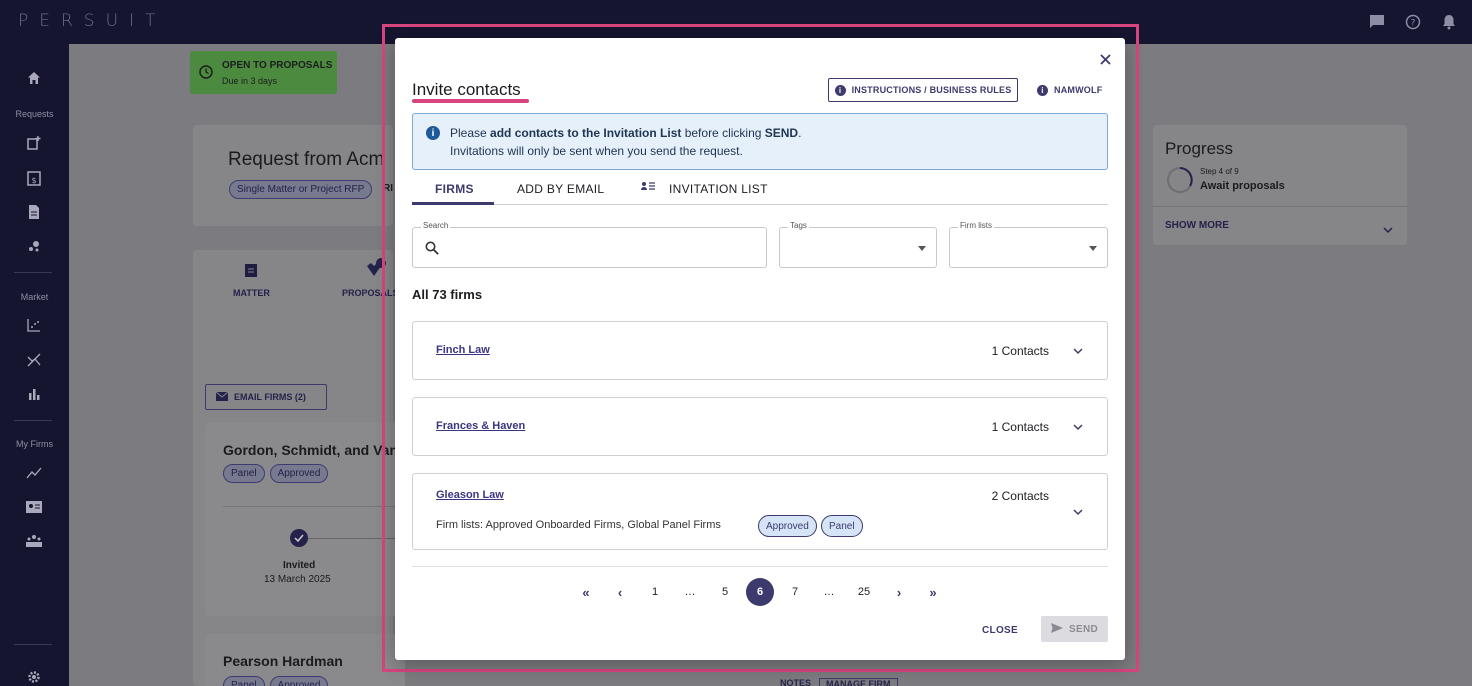 The height and width of the screenshot is (686, 1472). What do you see at coordinates (251, 272) in the screenshot?
I see `clipboard-icon` at bounding box center [251, 272].